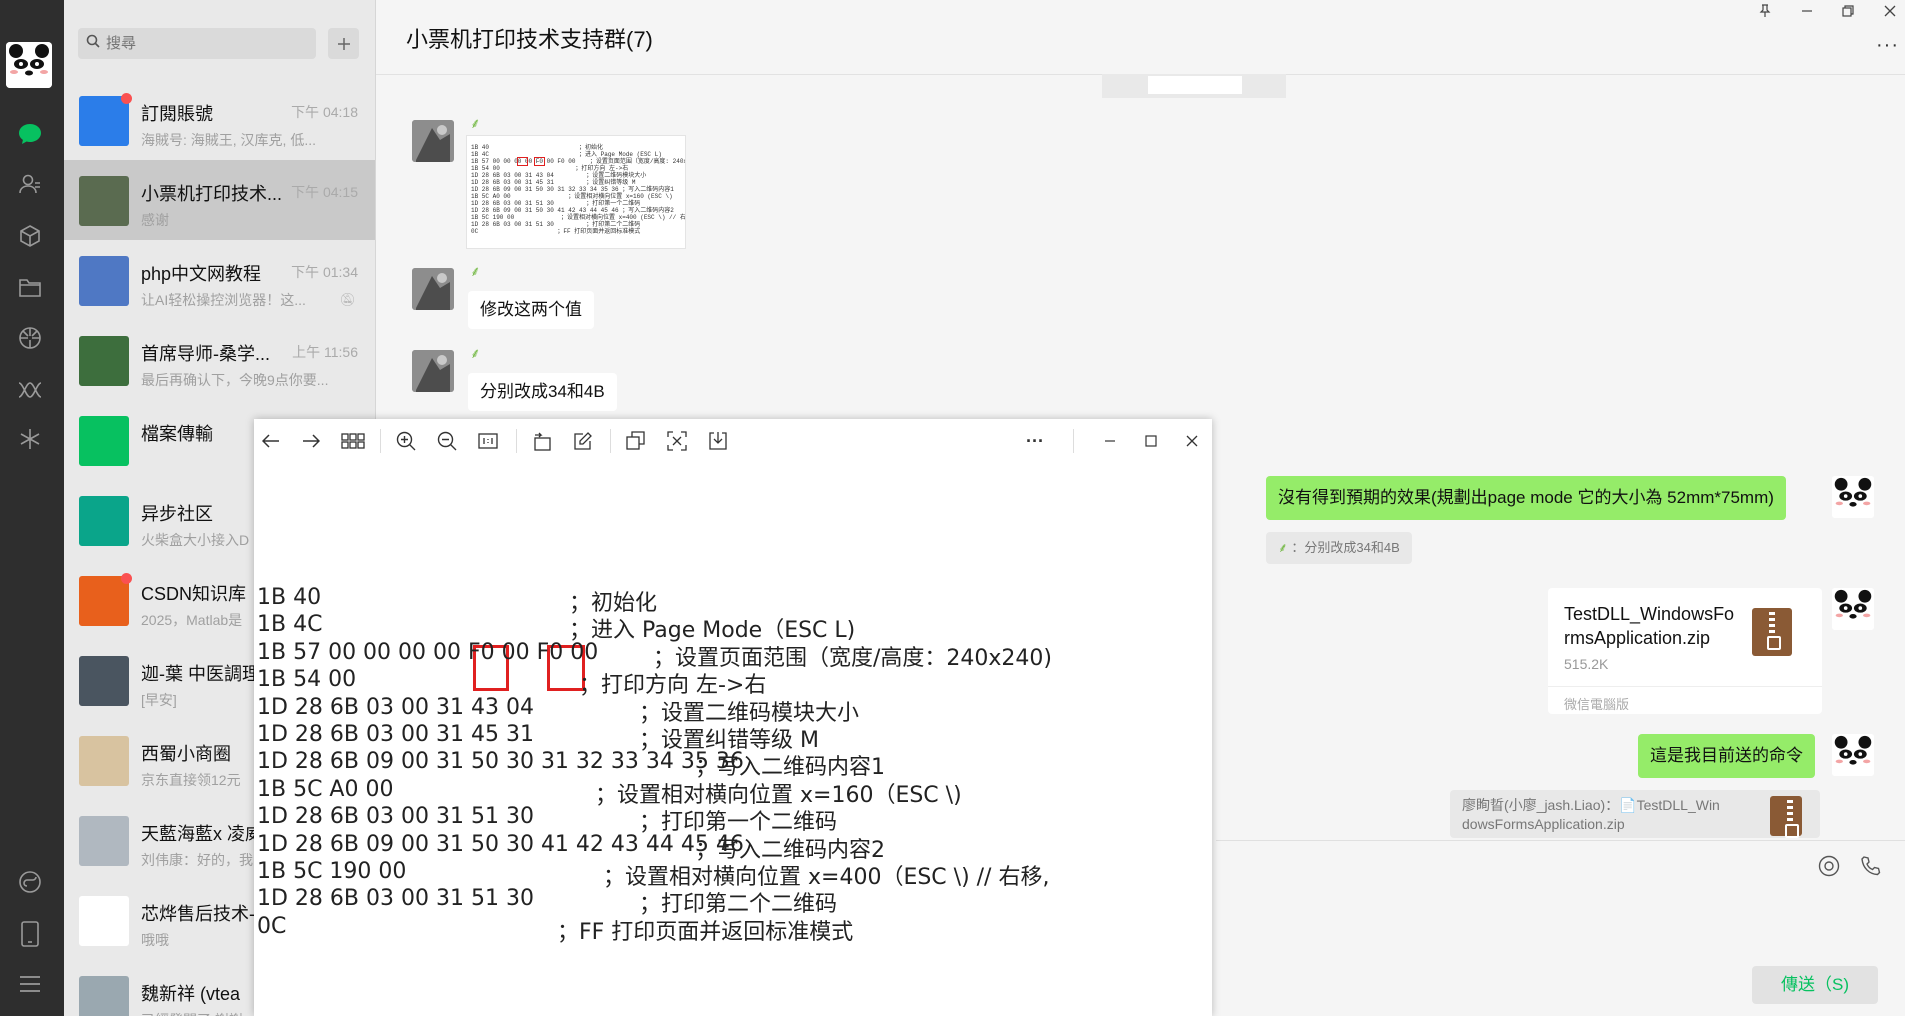  I want to click on quote-text: ：分别改成34和4B, so click(1345, 547).